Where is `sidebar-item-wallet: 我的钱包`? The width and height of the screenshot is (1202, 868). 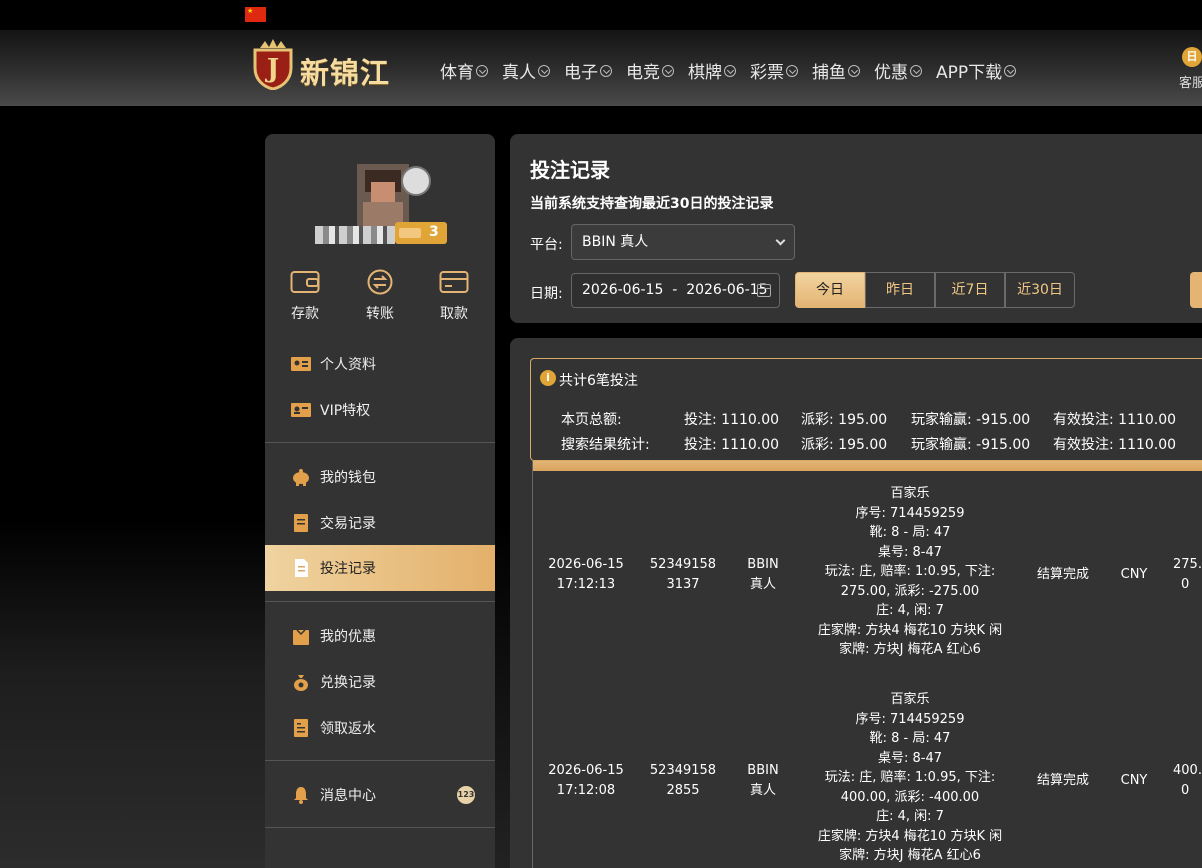
sidebar-item-wallet: 我的钱包 is located at coordinates (380, 477).